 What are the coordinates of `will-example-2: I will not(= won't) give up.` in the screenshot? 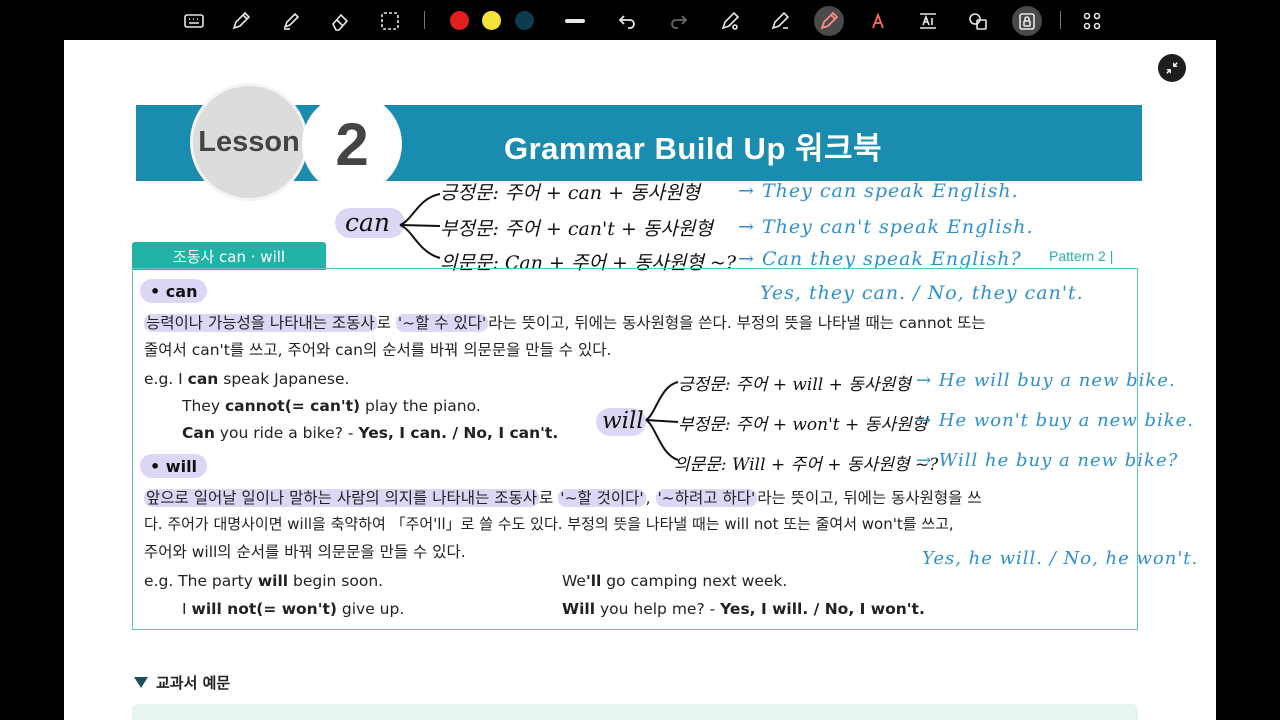 It's located at (293, 609).